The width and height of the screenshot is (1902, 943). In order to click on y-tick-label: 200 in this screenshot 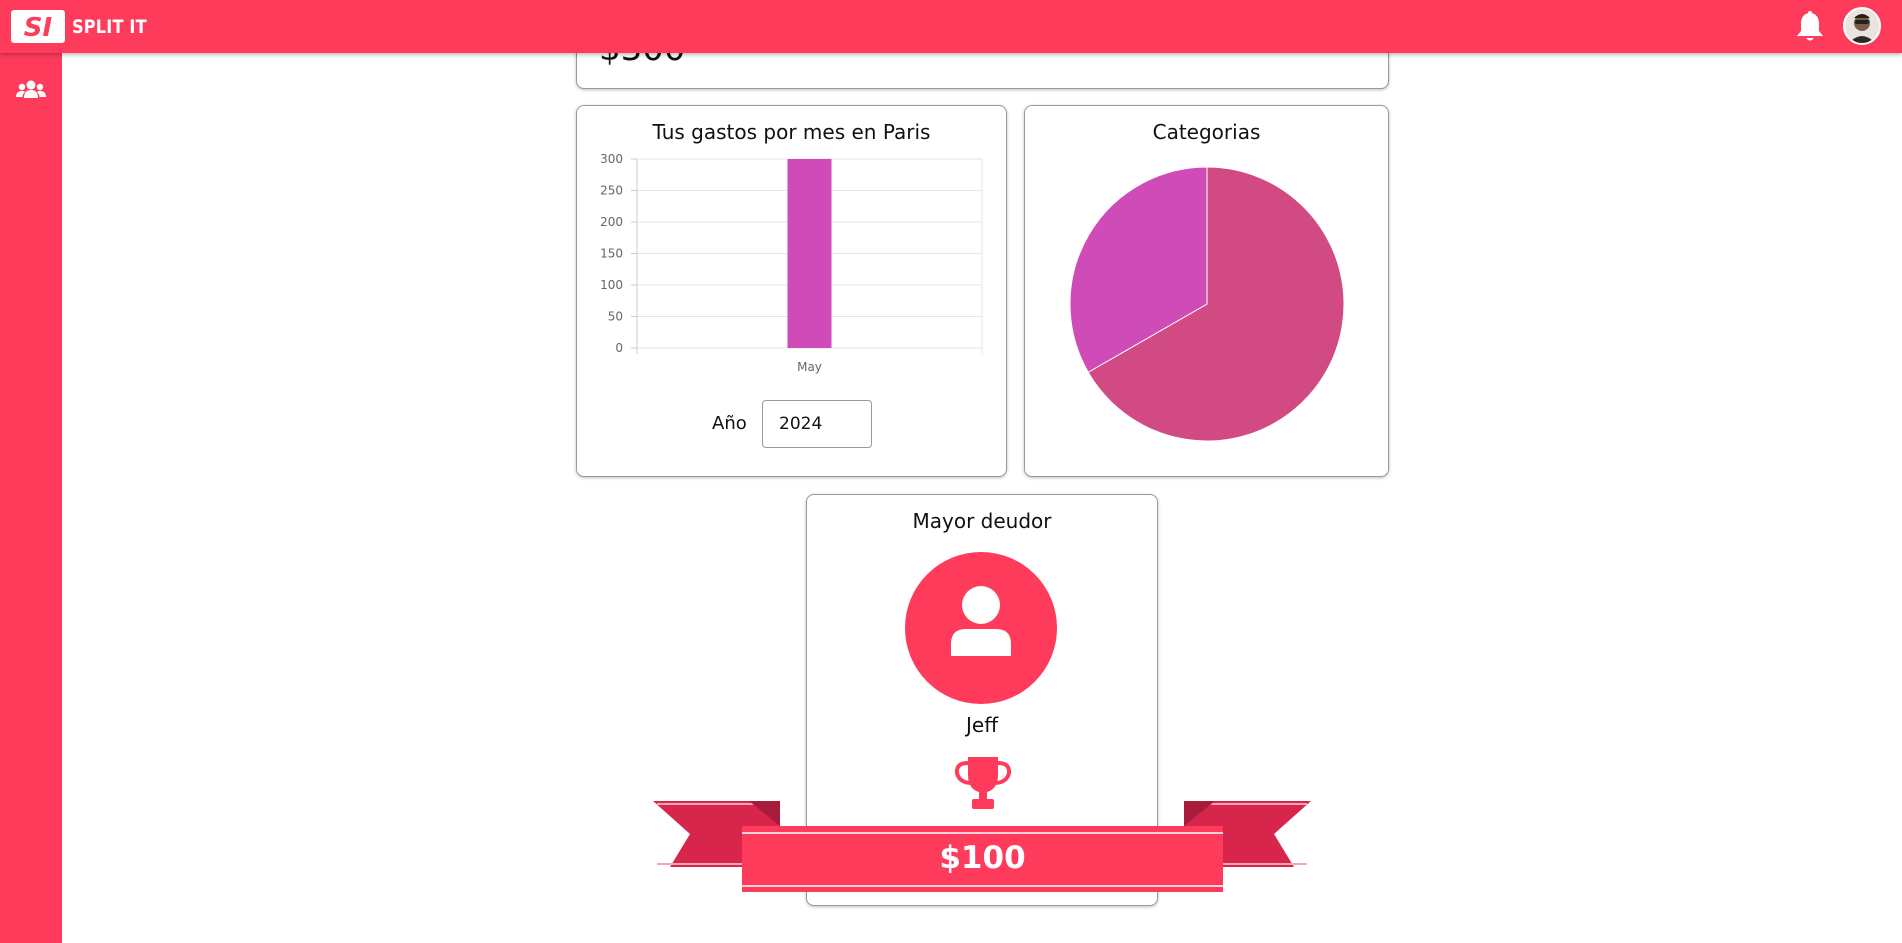, I will do `click(611, 222)`.